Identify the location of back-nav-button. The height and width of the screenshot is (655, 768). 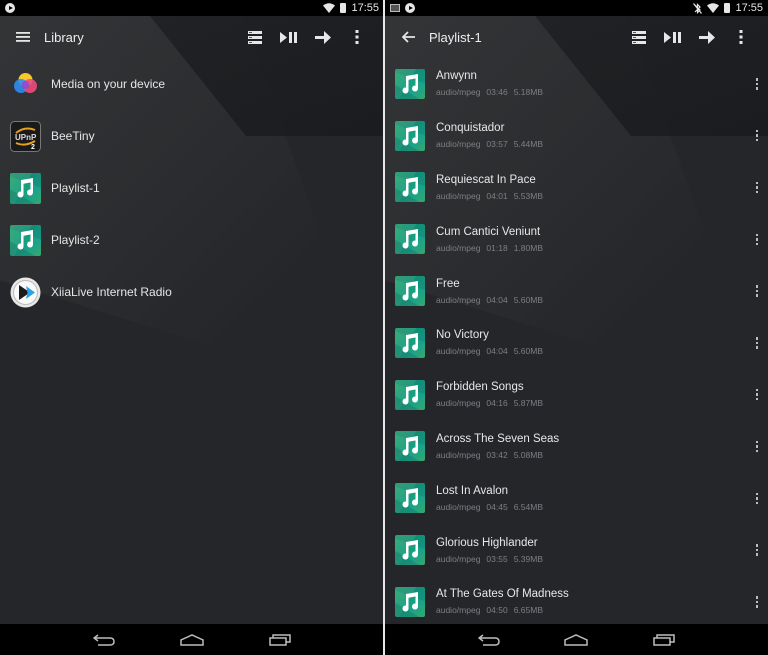
(408, 37).